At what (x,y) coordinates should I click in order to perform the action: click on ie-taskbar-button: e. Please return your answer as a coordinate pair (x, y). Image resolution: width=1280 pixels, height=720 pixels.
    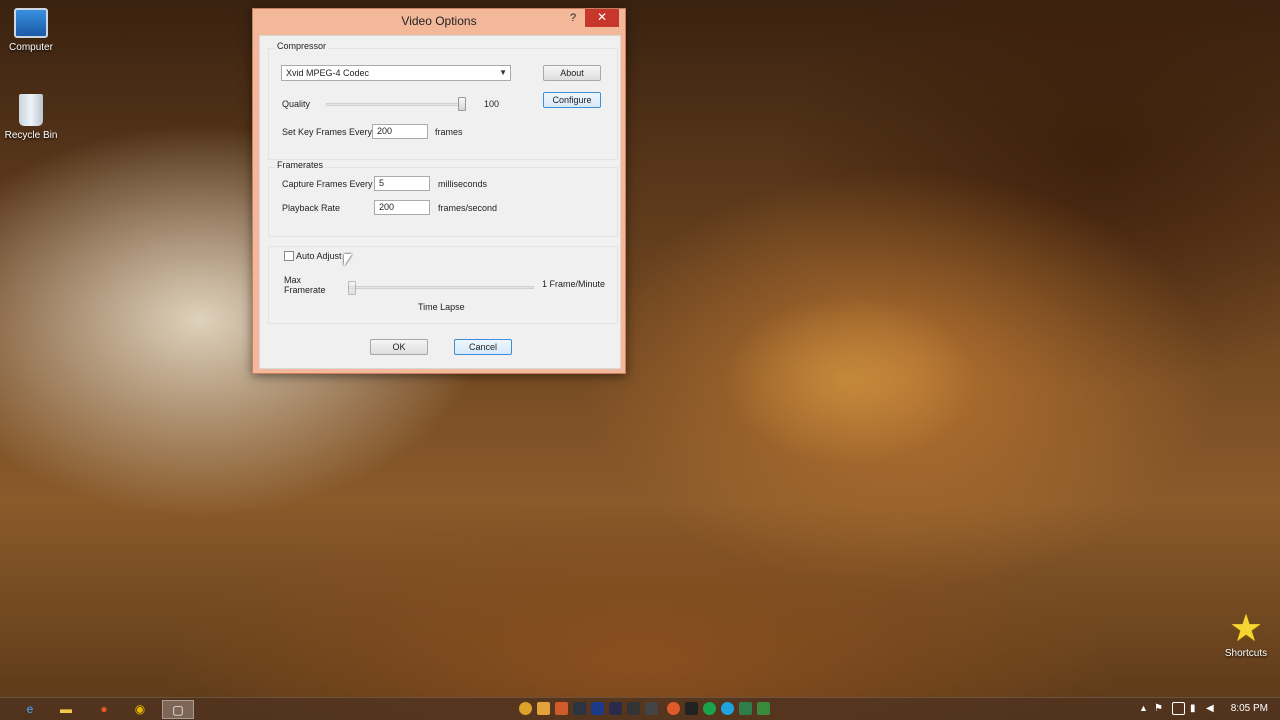
    Looking at the image, I should click on (30, 709).